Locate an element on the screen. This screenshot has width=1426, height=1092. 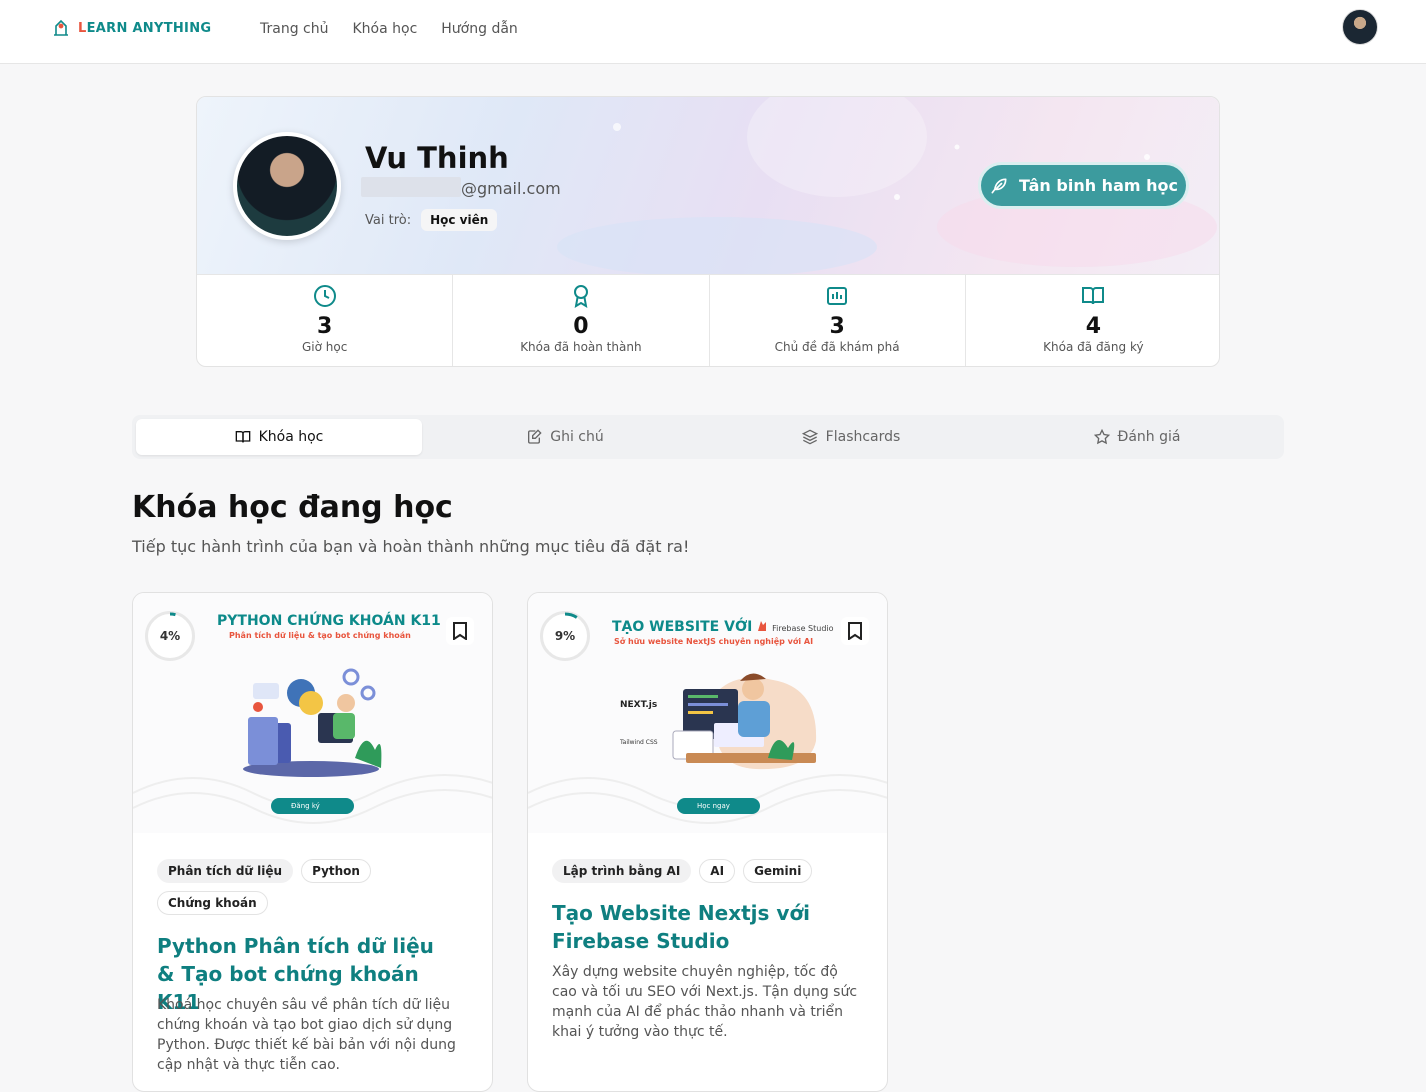
course-tag: AI is located at coordinates (717, 871).